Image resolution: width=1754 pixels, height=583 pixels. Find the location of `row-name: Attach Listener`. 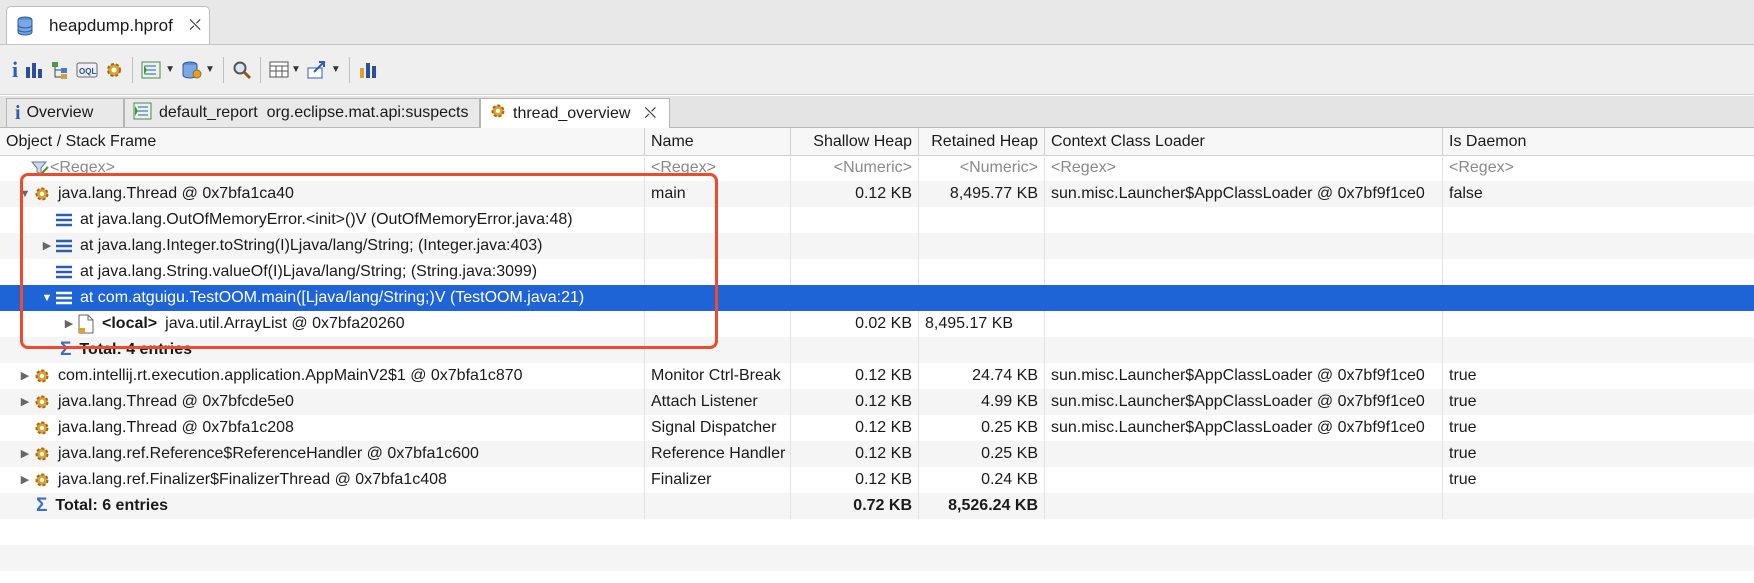

row-name: Attach Listener is located at coordinates (718, 402).